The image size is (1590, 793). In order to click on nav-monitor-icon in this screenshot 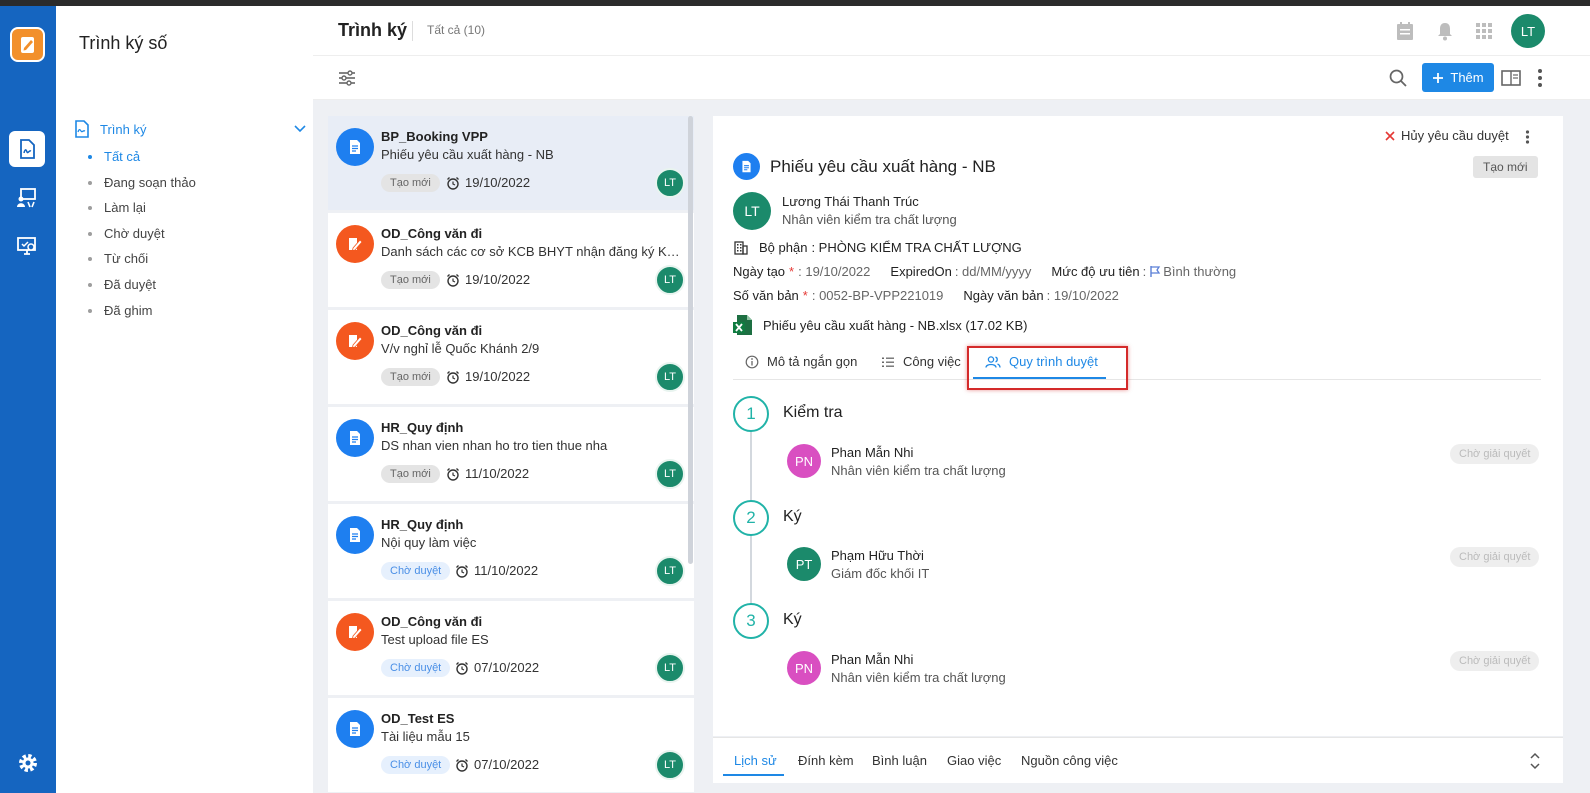, I will do `click(27, 246)`.